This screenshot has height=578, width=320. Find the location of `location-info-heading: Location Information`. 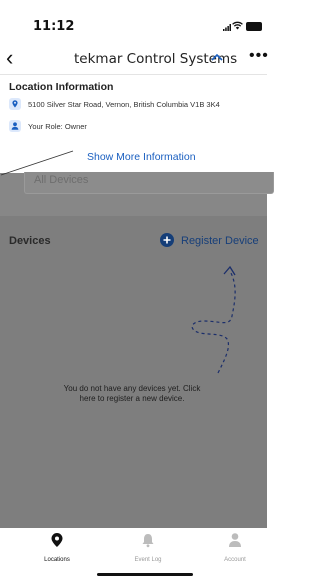

location-info-heading: Location Information is located at coordinates (61, 87).